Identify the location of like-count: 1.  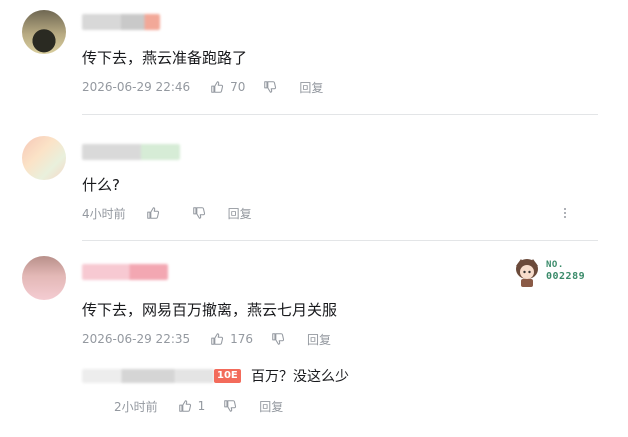
(201, 406).